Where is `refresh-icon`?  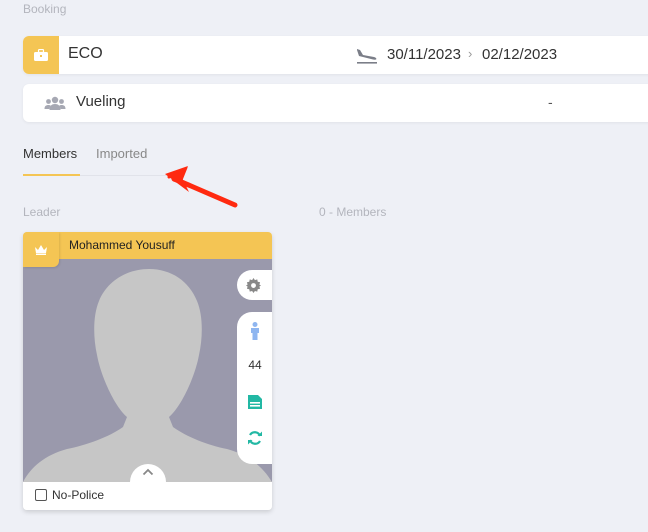 refresh-icon is located at coordinates (254, 438).